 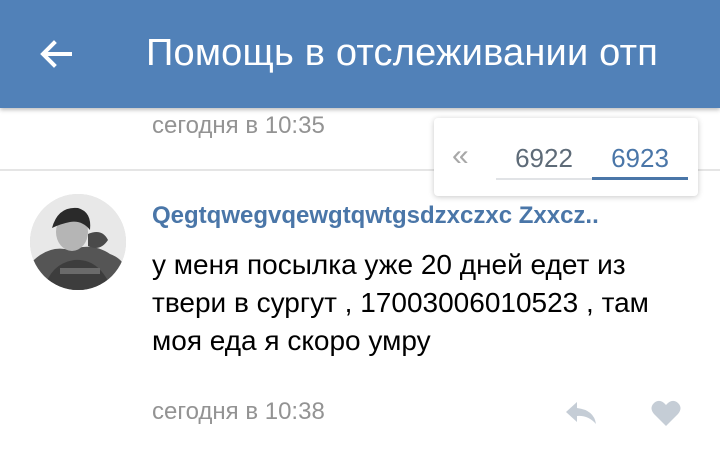 What do you see at coordinates (544, 161) in the screenshot?
I see `page-link-6922: 6922` at bounding box center [544, 161].